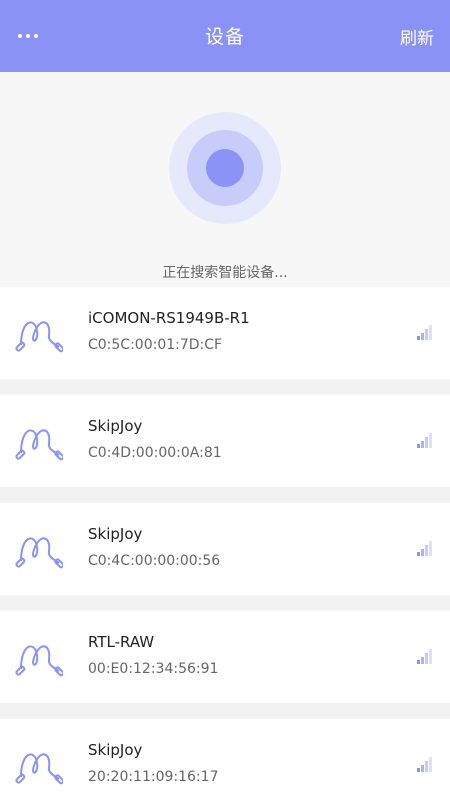  I want to click on device-item: iCOMON-RS1949B-R1 C0:5C:00:01:7D:CF, so click(225, 333).